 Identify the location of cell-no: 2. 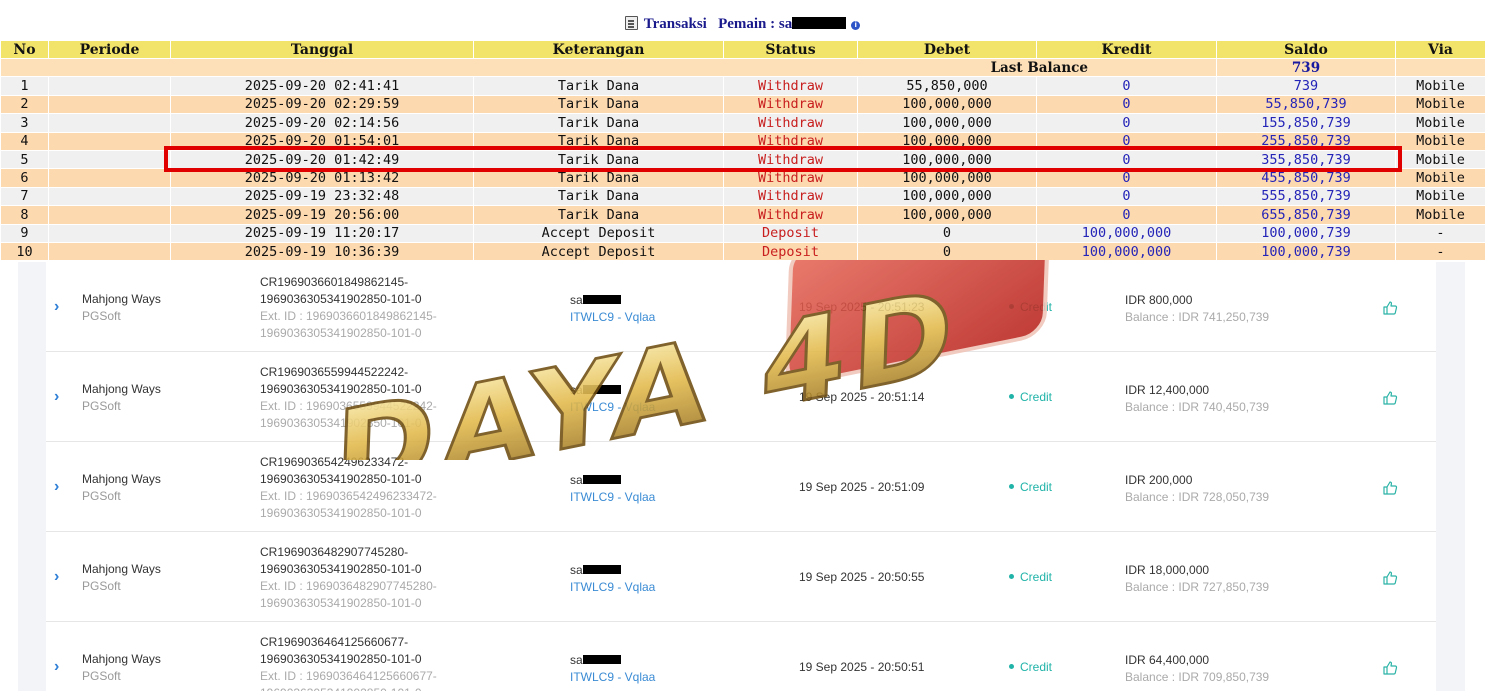
(24, 104).